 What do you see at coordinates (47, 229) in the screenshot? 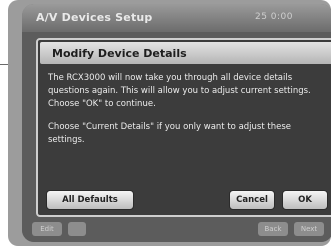
I see `background-edit-button: Edit` at bounding box center [47, 229].